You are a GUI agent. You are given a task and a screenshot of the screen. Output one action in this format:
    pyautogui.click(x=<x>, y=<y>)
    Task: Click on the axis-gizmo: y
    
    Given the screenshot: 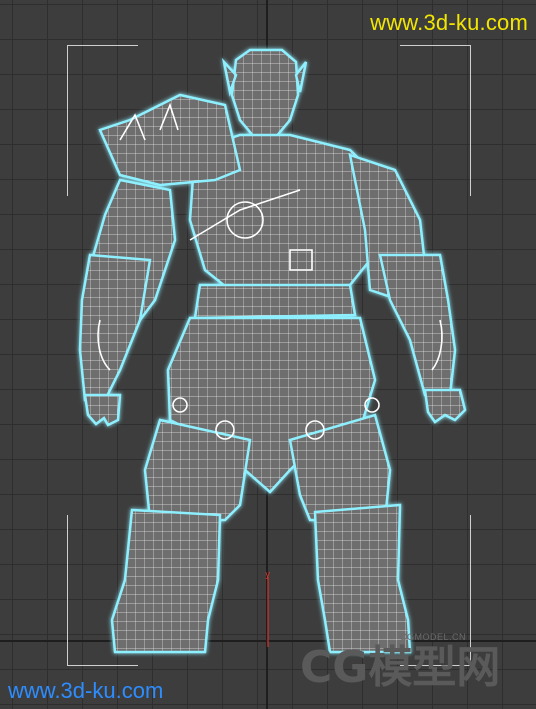 What is the action you would take?
    pyautogui.click(x=268, y=608)
    